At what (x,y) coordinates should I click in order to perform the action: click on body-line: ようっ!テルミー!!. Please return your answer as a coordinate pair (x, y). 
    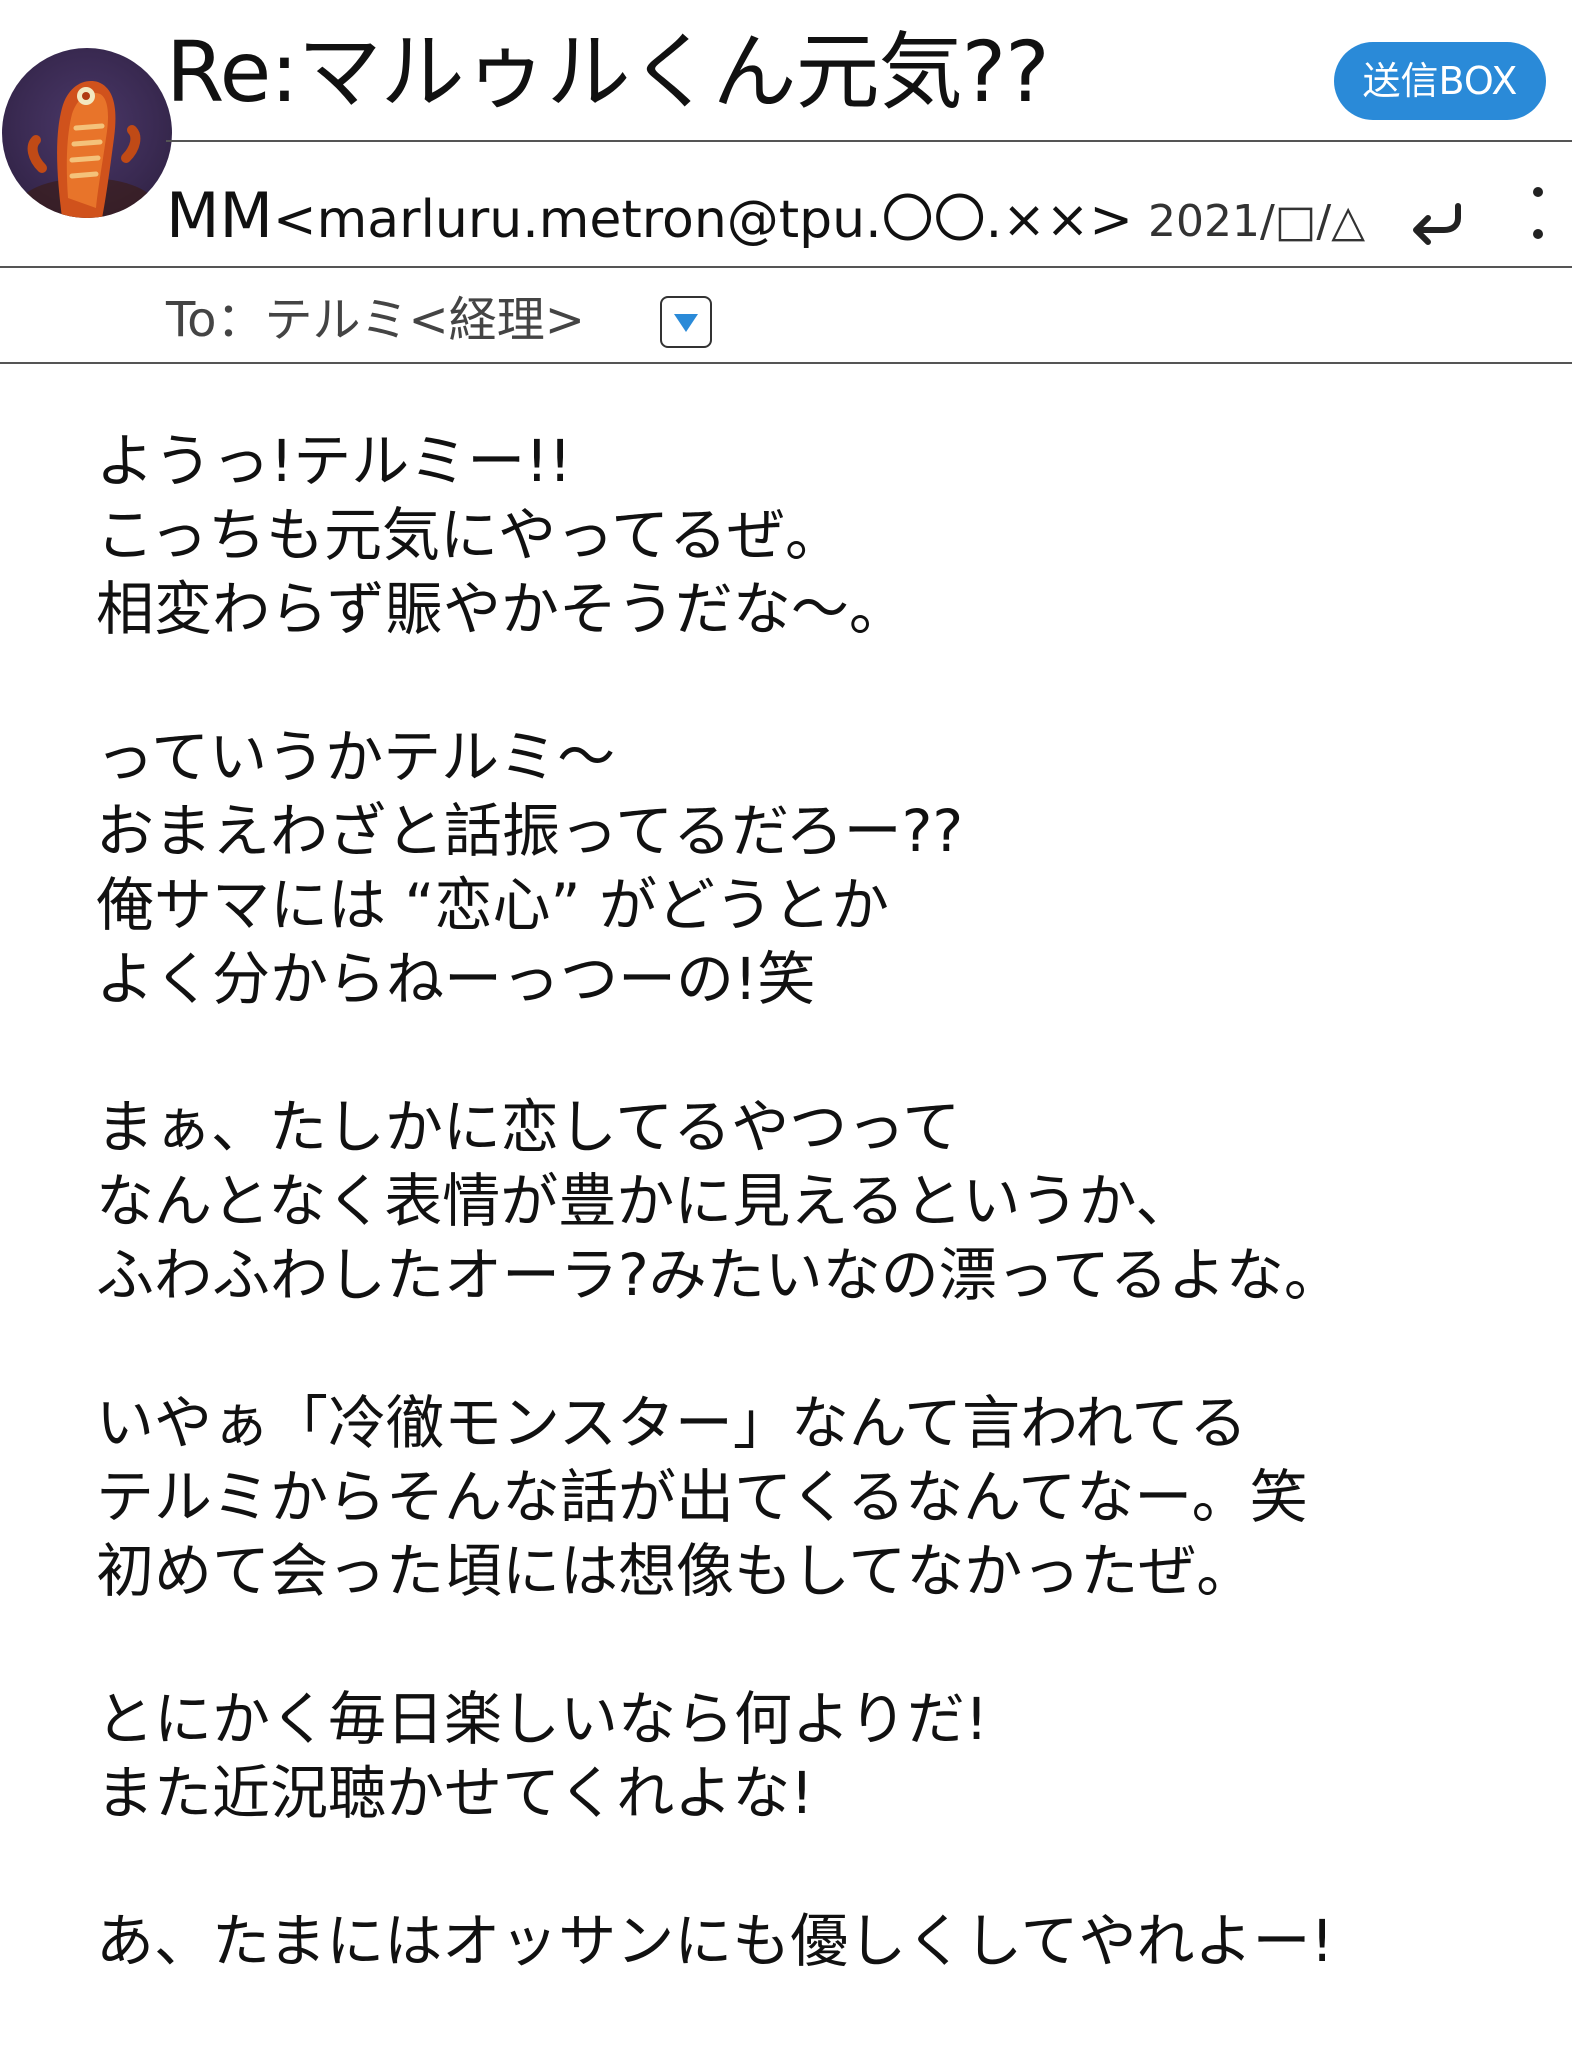
    Looking at the image, I should click on (334, 461).